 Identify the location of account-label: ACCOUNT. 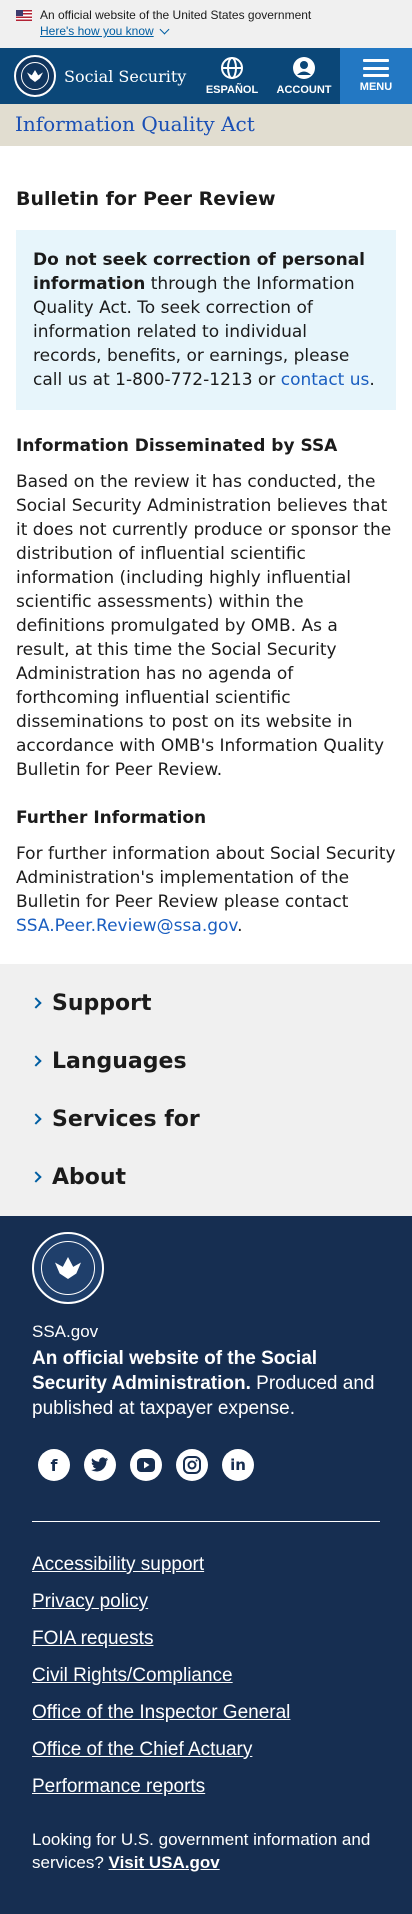
(304, 90).